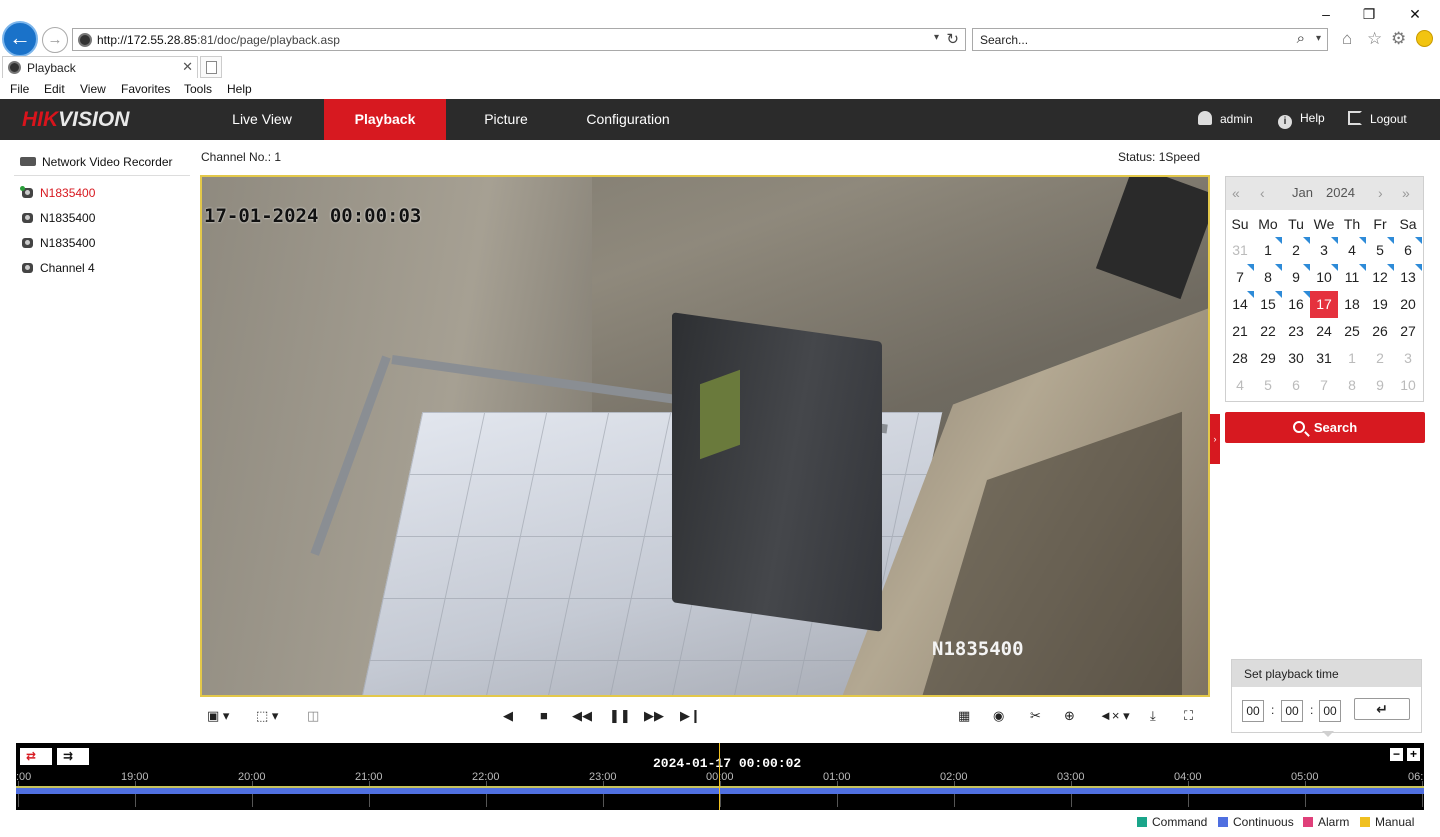 The image size is (1440, 837). I want to click on close-window-icon: ✕, so click(1415, 14).